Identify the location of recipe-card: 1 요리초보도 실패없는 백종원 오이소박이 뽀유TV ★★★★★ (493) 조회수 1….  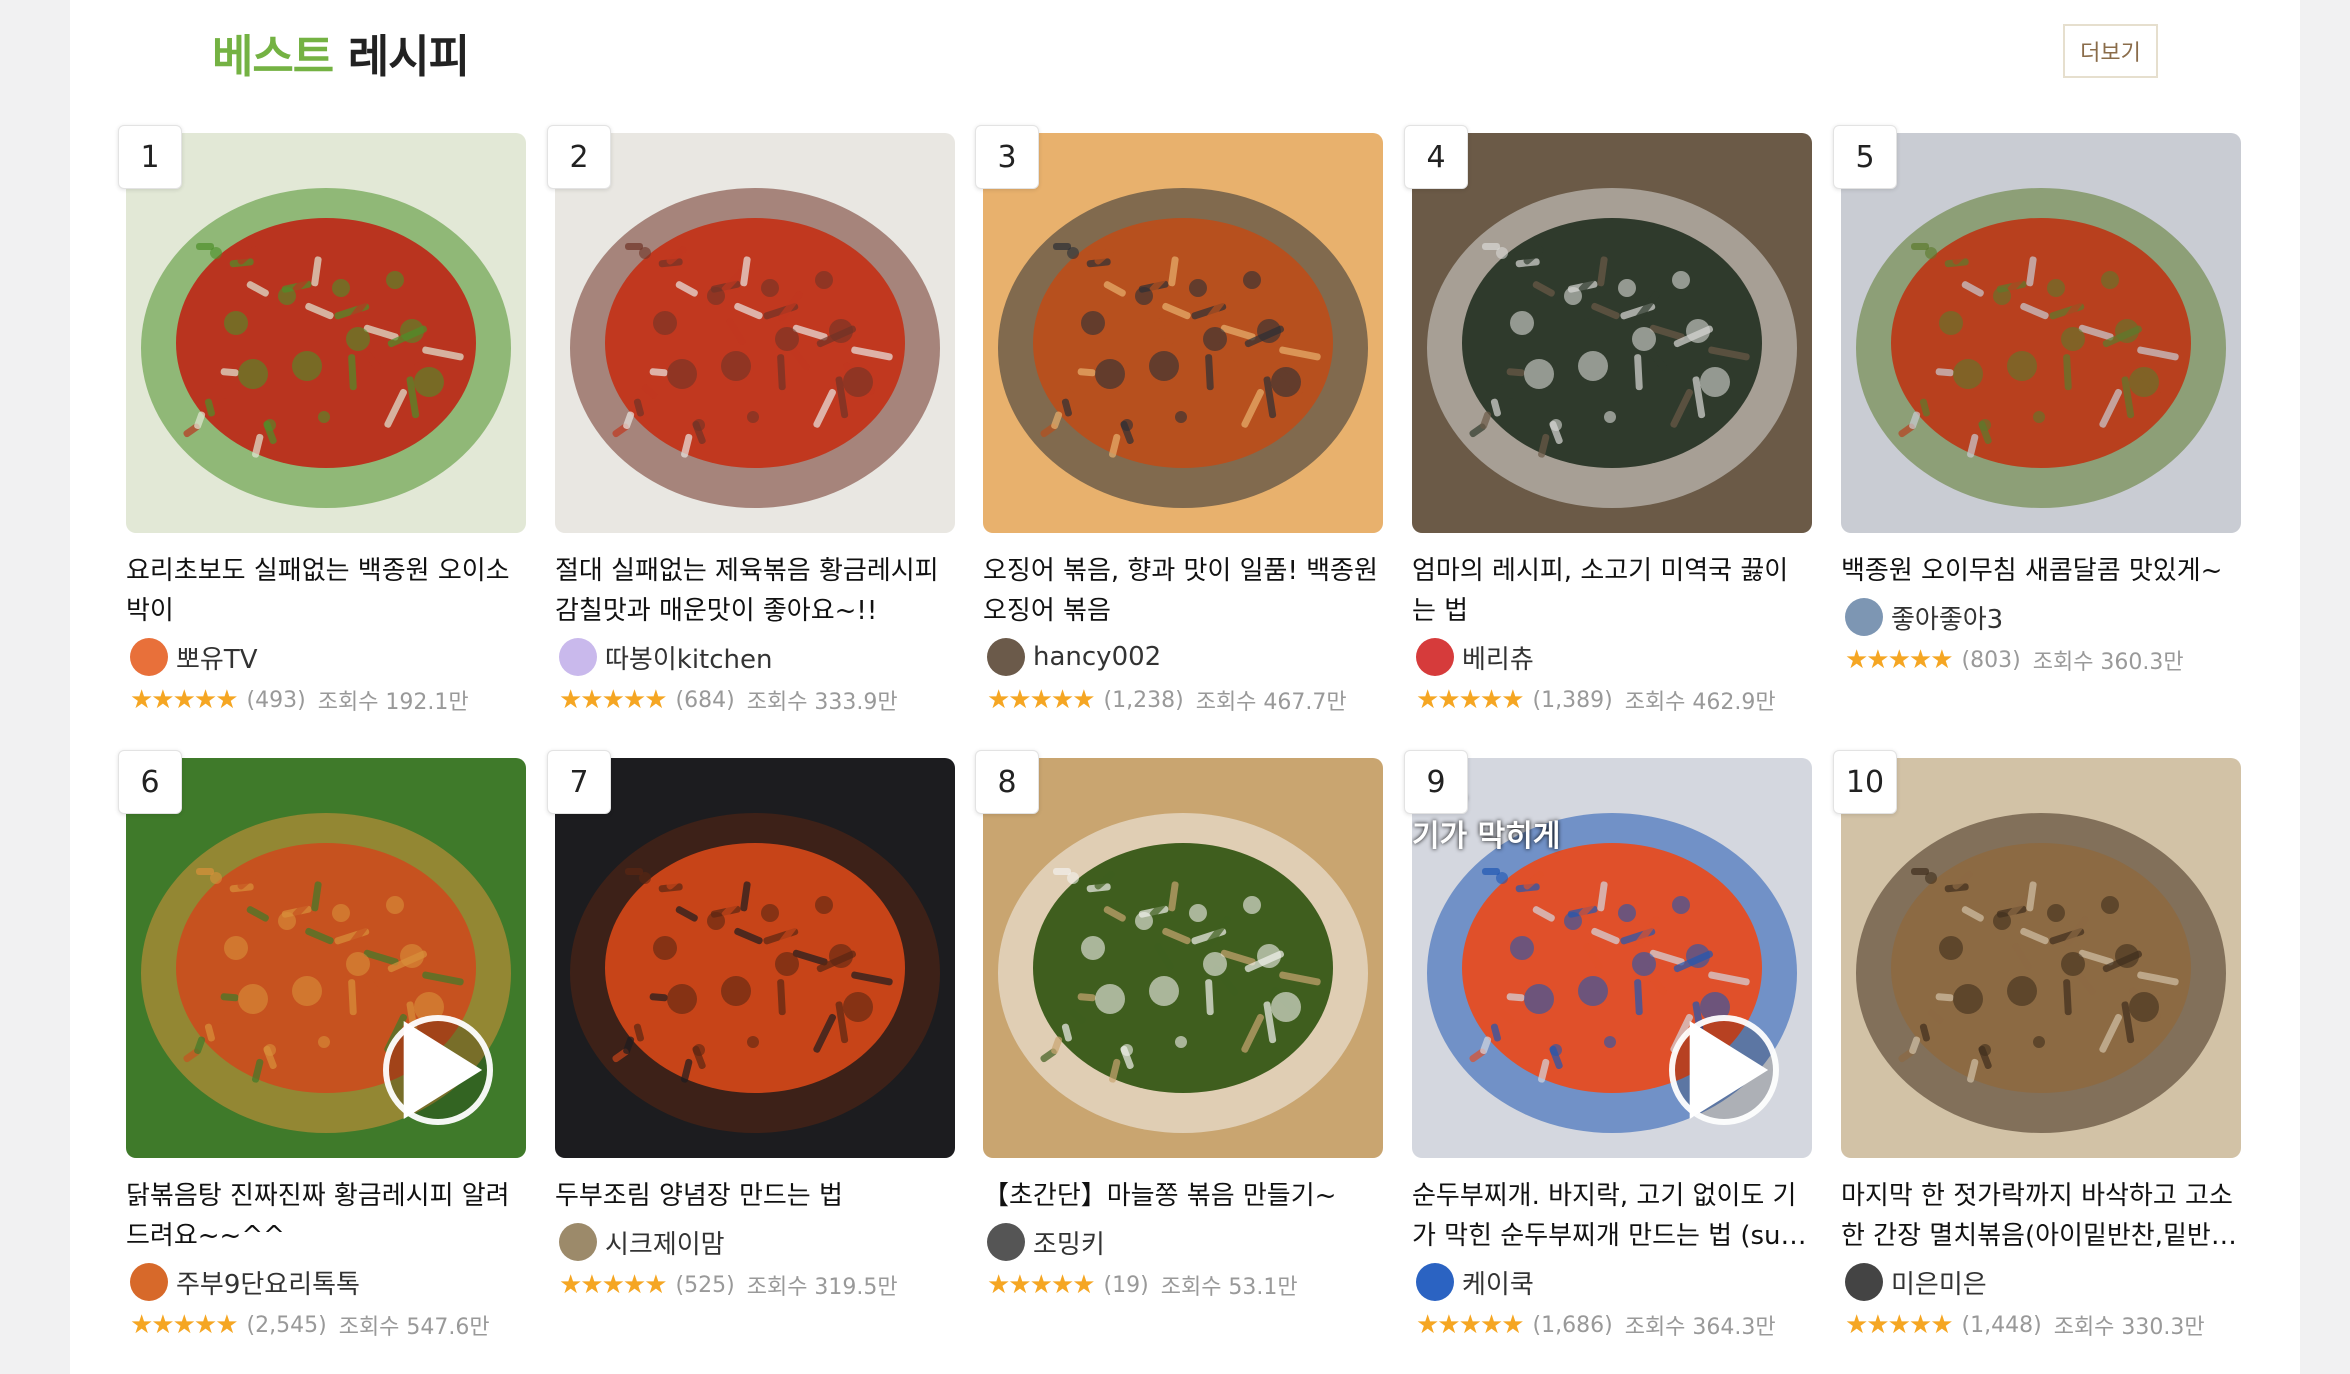
(322, 421).